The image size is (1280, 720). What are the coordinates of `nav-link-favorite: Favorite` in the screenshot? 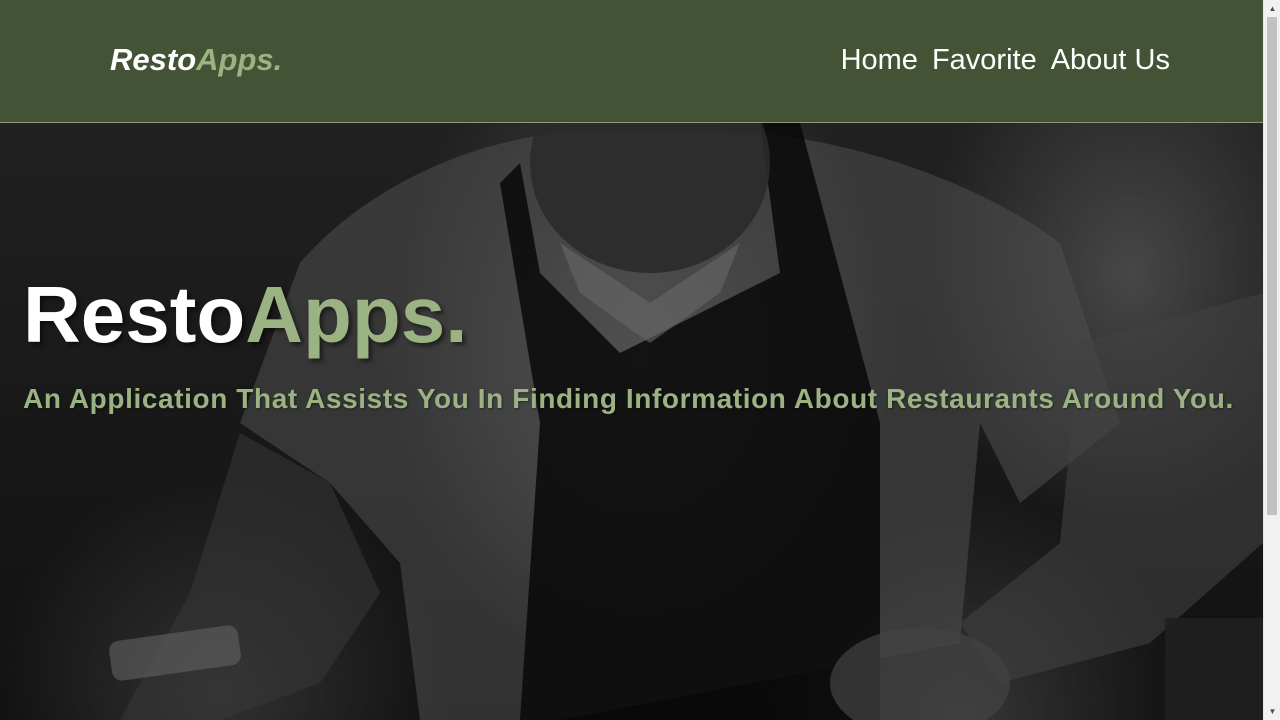 It's located at (984, 60).